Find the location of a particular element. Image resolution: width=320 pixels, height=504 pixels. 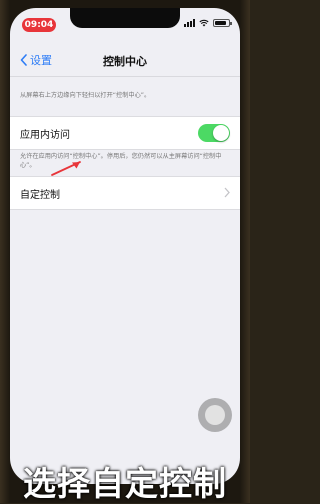

annotation-arrow is located at coordinates (66, 168).